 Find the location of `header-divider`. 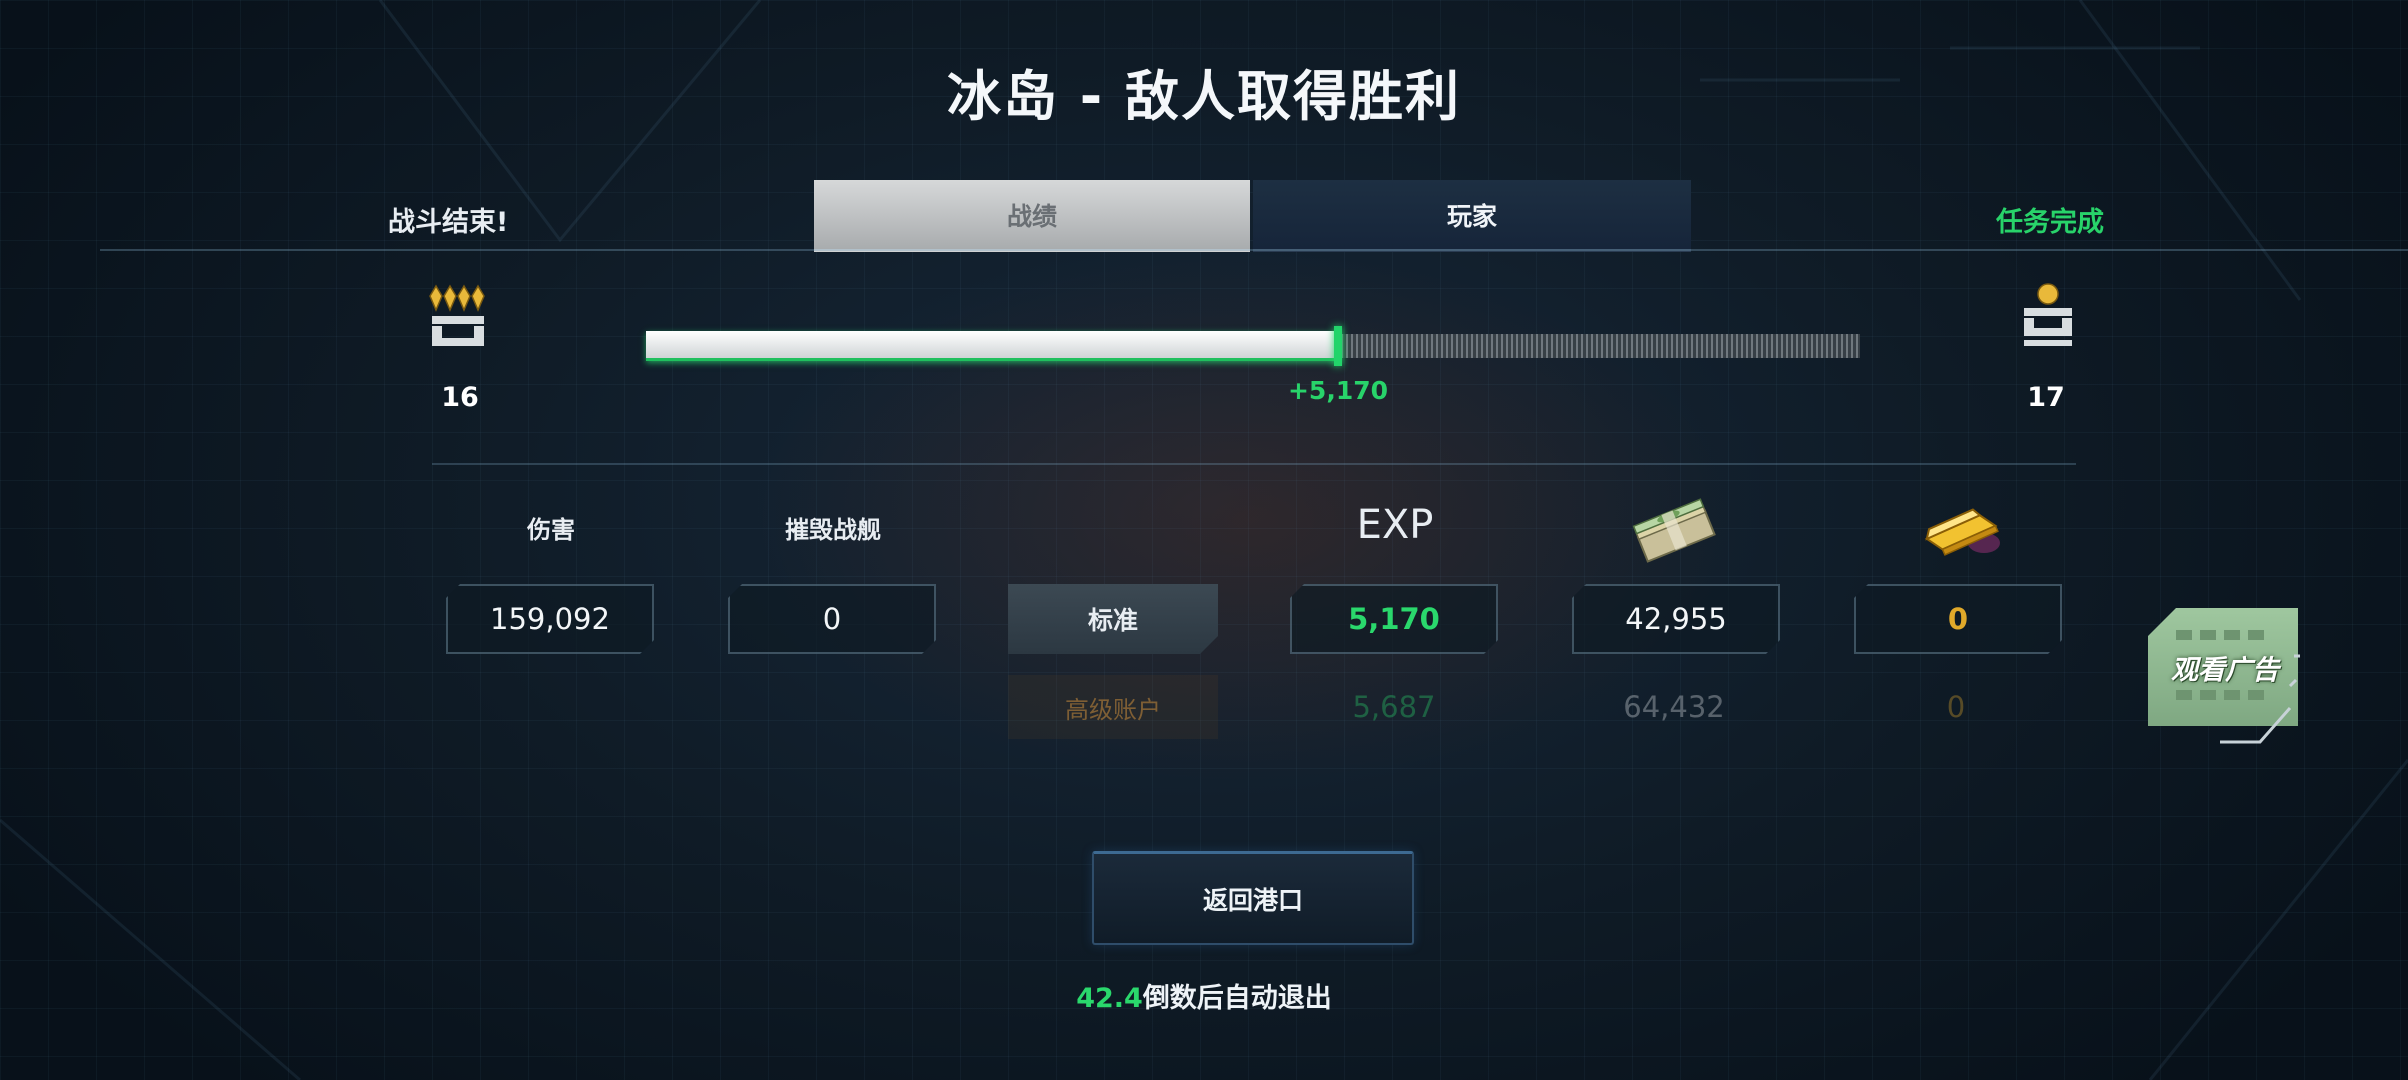

header-divider is located at coordinates (1254, 250).